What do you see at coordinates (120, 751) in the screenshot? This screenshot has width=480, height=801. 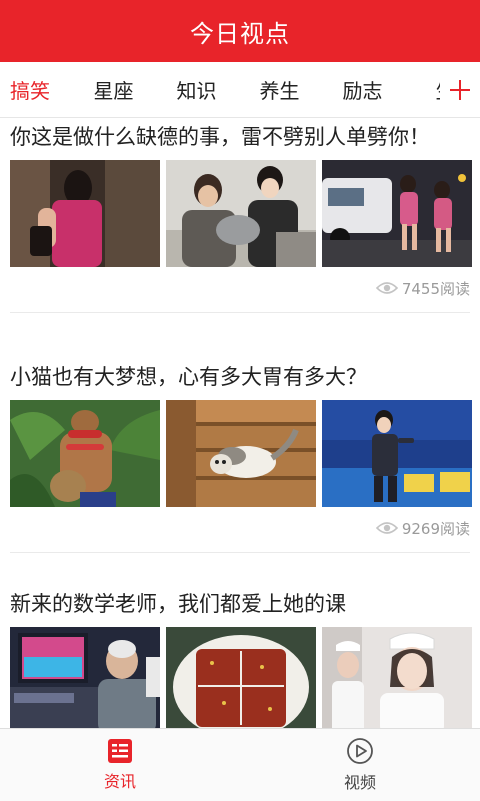 I see `news-icon` at bounding box center [120, 751].